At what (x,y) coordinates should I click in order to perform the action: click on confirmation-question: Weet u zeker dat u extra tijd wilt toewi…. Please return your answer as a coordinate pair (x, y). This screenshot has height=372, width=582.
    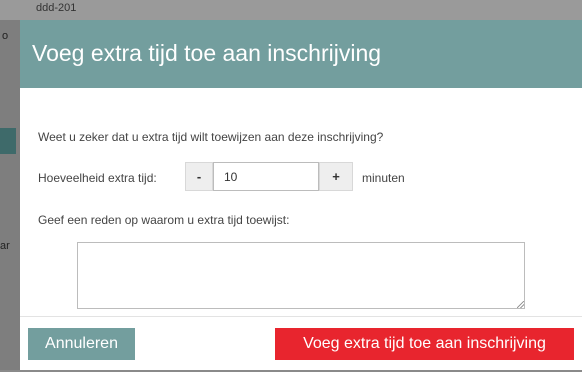
    Looking at the image, I should click on (211, 137).